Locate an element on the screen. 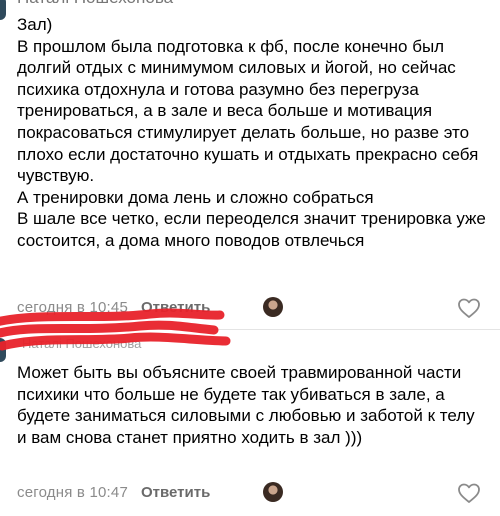 The image size is (500, 516). redaction-scribble is located at coordinates (115, 329).